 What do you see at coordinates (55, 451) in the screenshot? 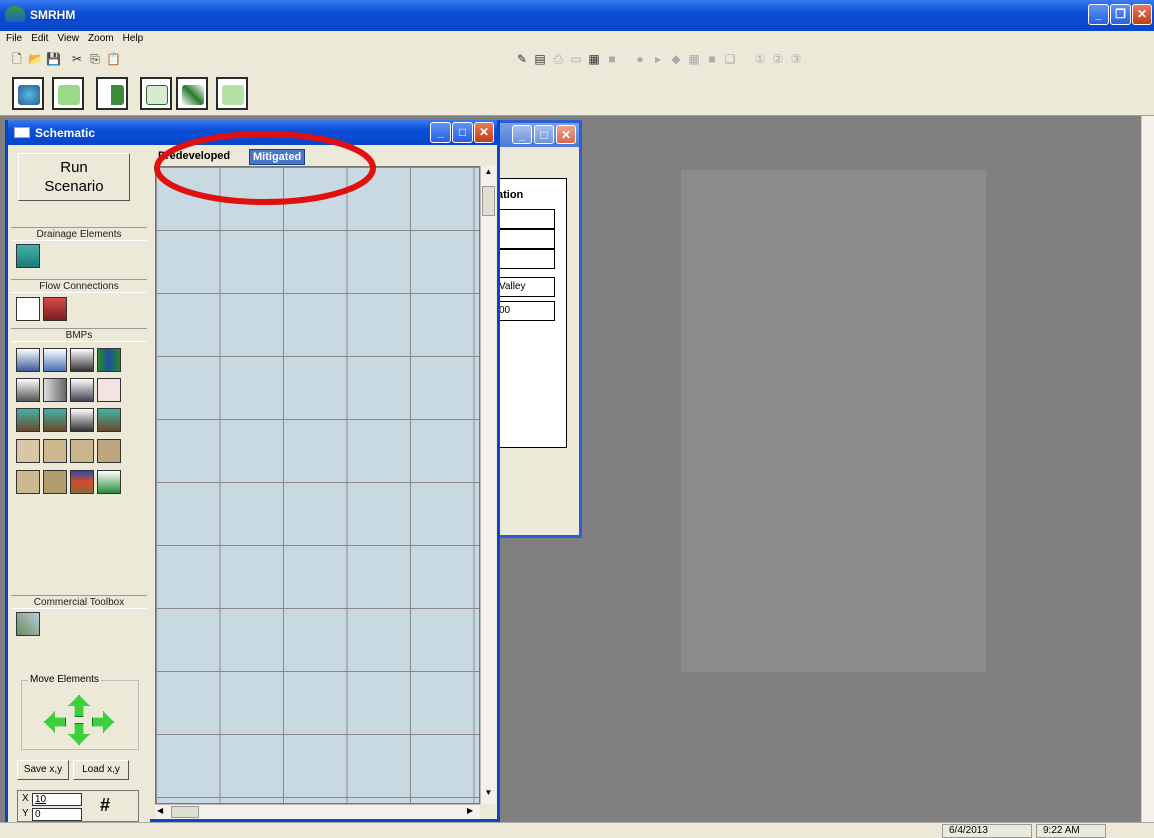
I see `rain-barrel-icon` at bounding box center [55, 451].